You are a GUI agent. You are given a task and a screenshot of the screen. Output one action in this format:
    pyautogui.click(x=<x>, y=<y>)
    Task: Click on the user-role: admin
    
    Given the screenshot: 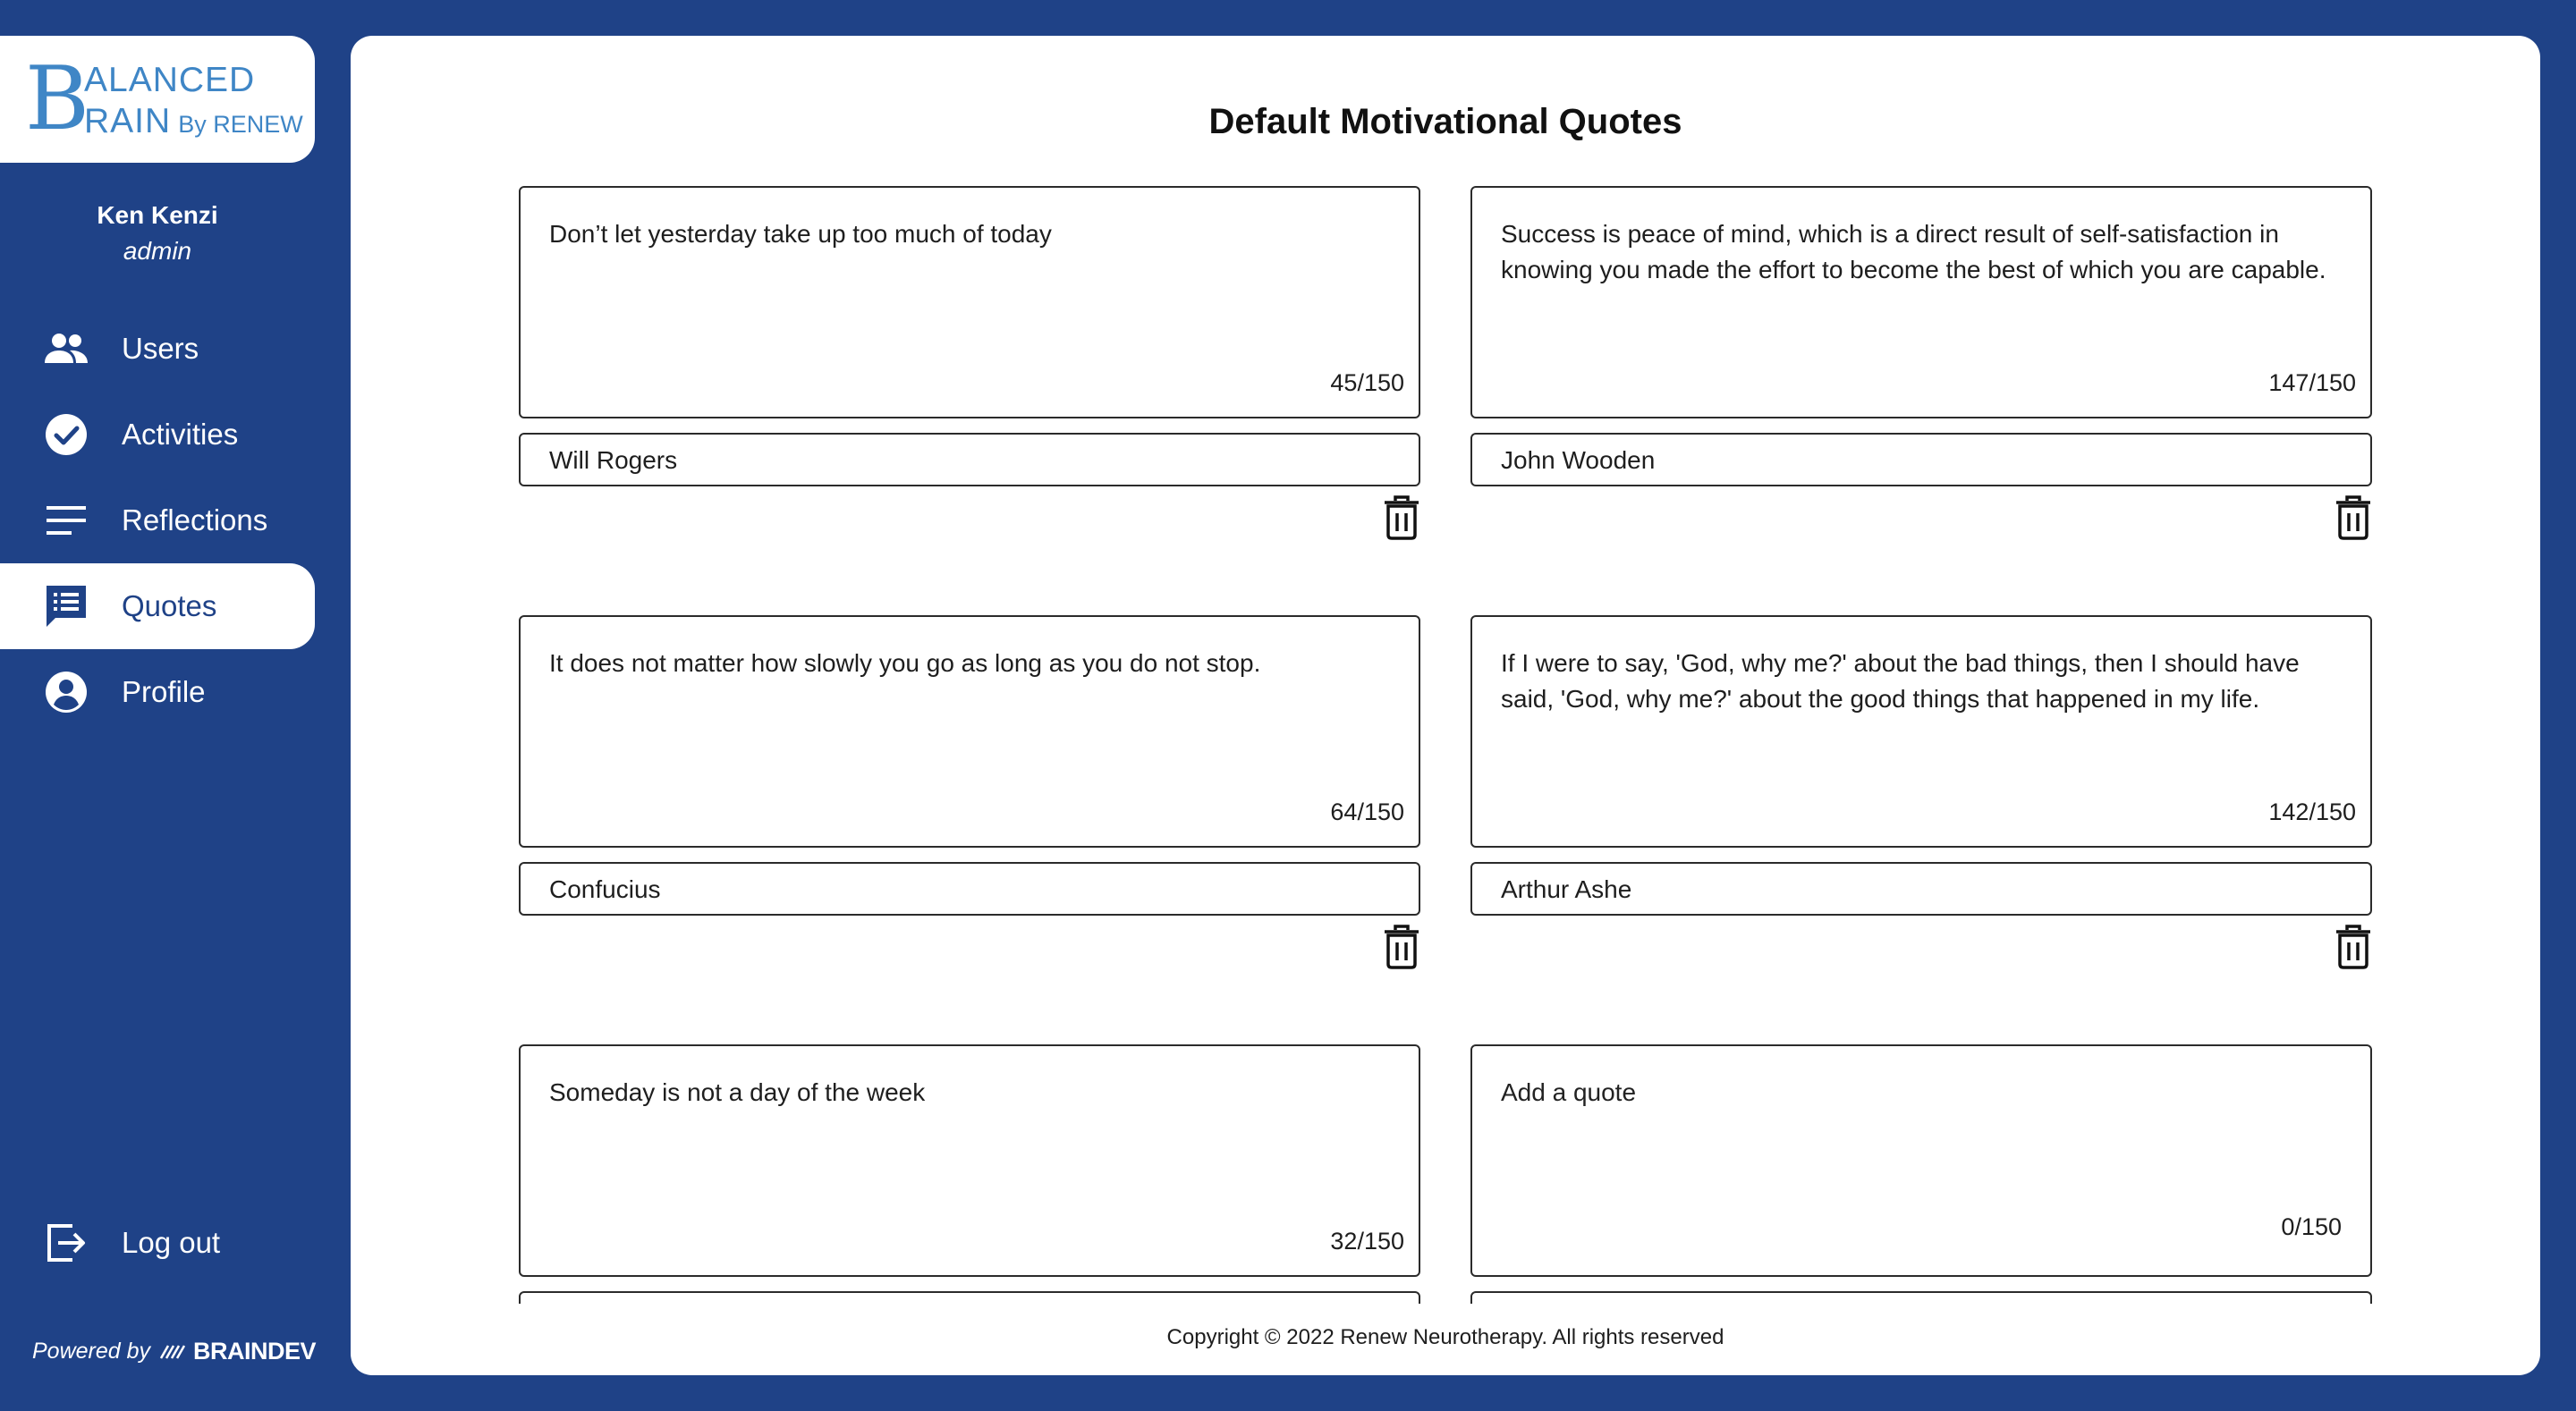 What is the action you would take?
    pyautogui.click(x=157, y=251)
    